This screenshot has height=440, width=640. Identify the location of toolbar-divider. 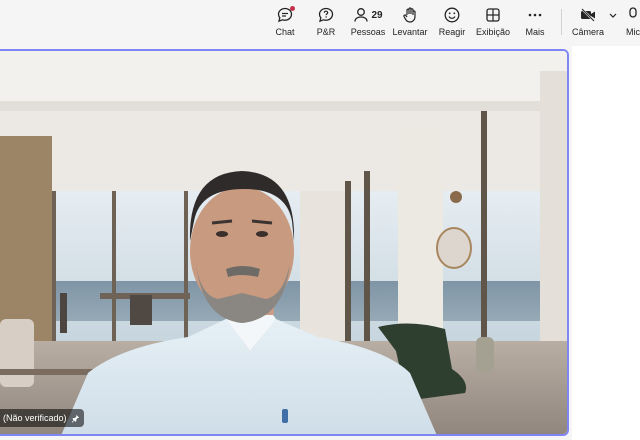
(561, 22).